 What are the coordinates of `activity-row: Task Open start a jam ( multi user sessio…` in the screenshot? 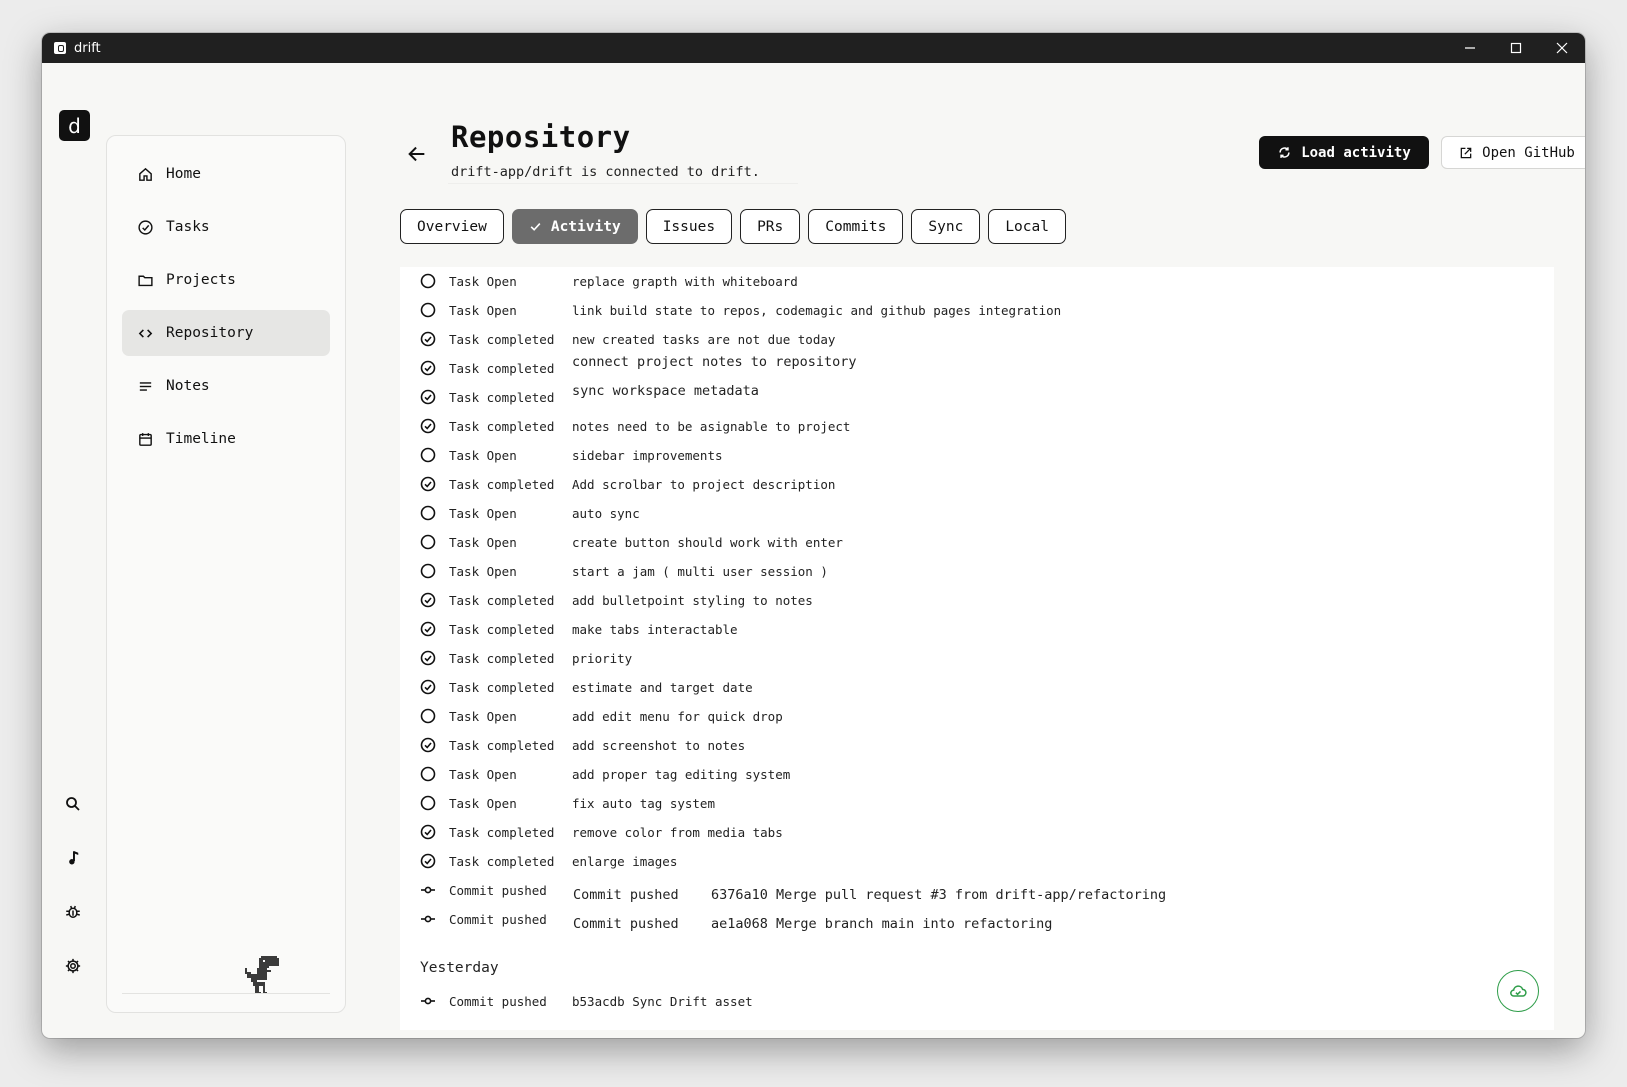 It's located at (624, 571).